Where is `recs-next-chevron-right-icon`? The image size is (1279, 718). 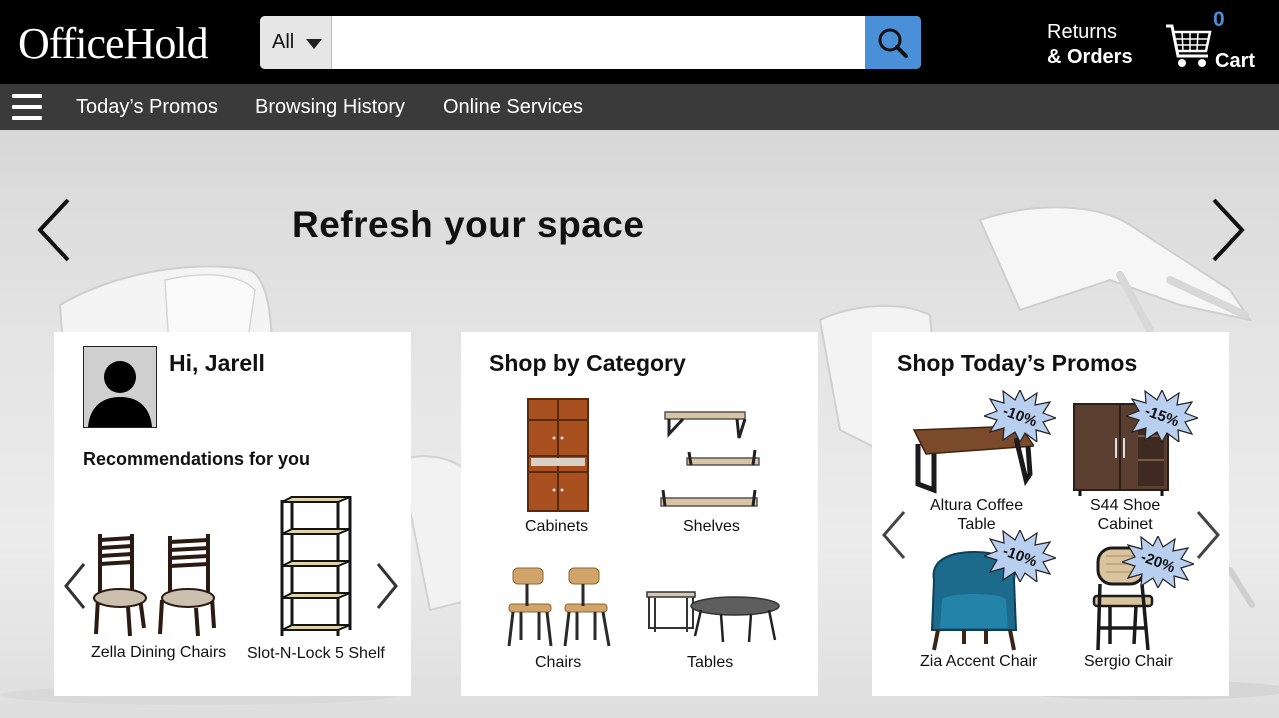
recs-next-chevron-right-icon is located at coordinates (387, 586).